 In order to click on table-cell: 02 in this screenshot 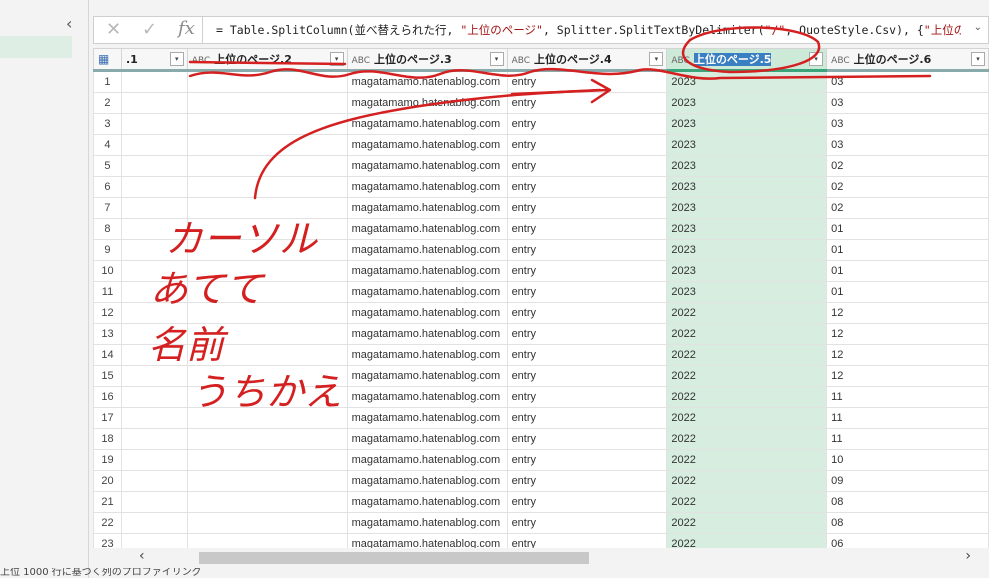, I will do `click(907, 187)`.